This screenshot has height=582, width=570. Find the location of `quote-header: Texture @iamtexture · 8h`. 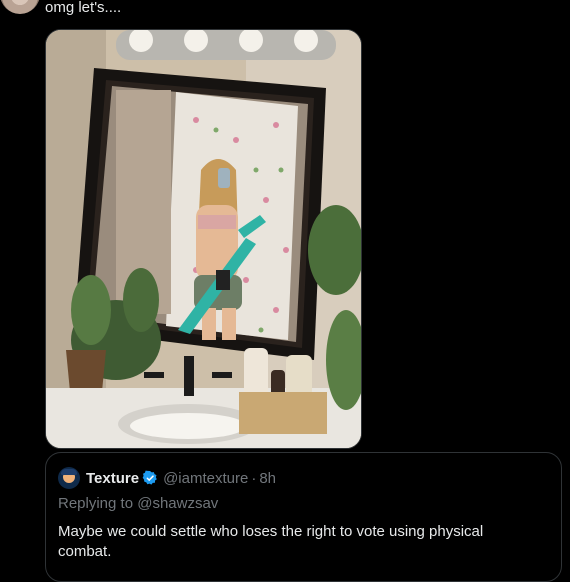

quote-header: Texture @iamtexture · 8h is located at coordinates (167, 478).